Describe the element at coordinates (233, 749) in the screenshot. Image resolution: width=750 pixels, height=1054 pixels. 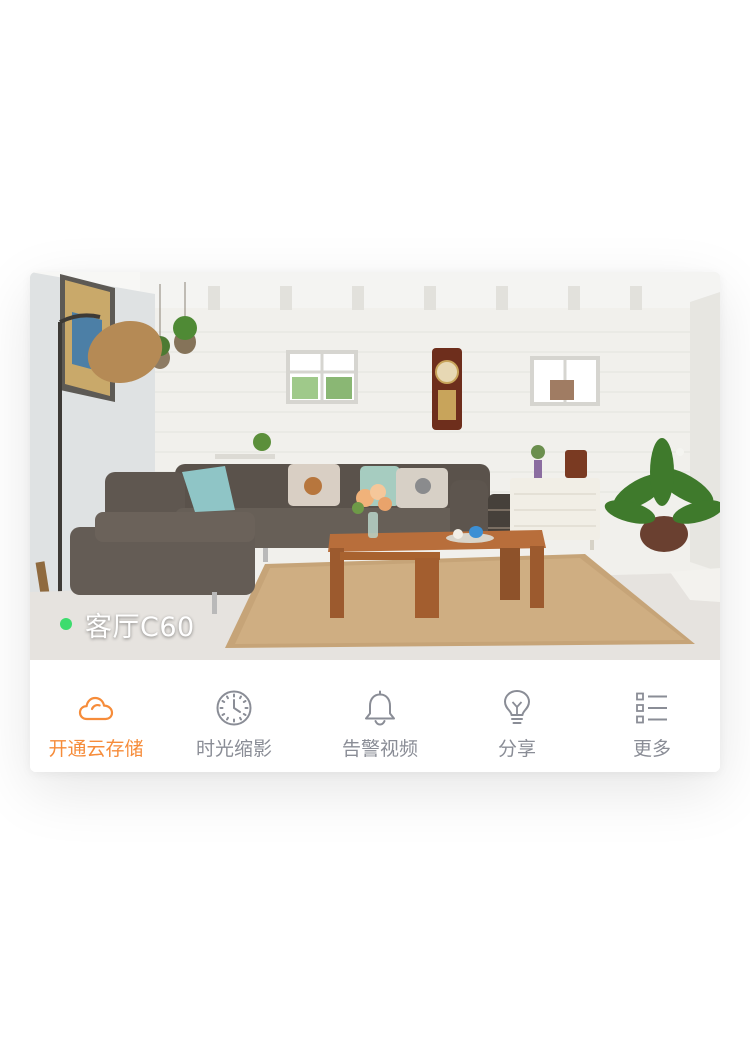
I see `timelapse-label: 时光缩影` at that location.